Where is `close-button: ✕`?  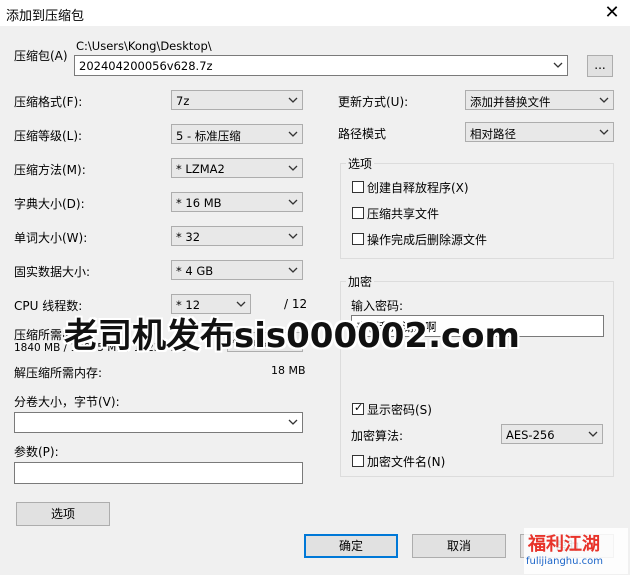 close-button: ✕ is located at coordinates (612, 12).